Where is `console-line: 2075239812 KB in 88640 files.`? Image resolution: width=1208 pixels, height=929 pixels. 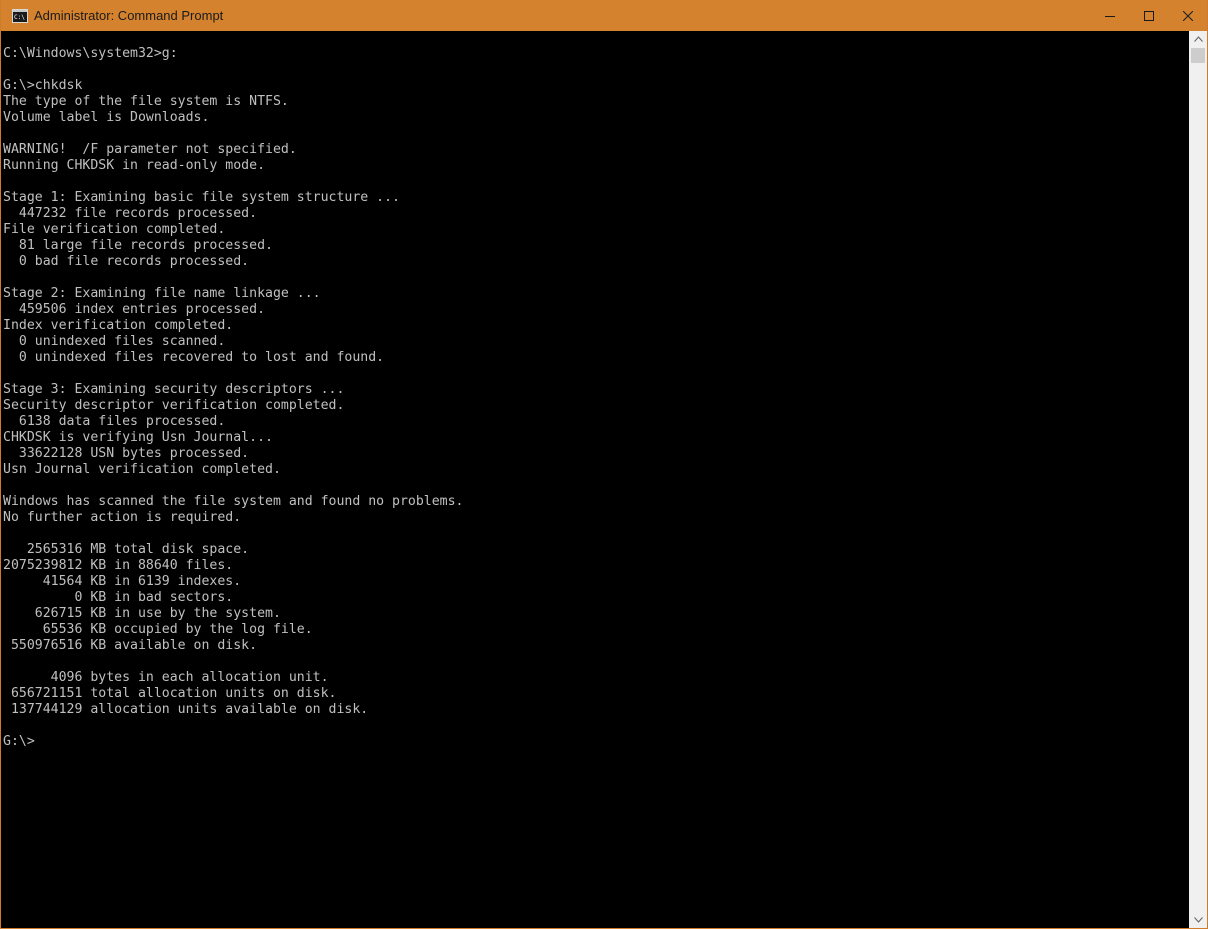 console-line: 2075239812 KB in 88640 files. is located at coordinates (118, 565).